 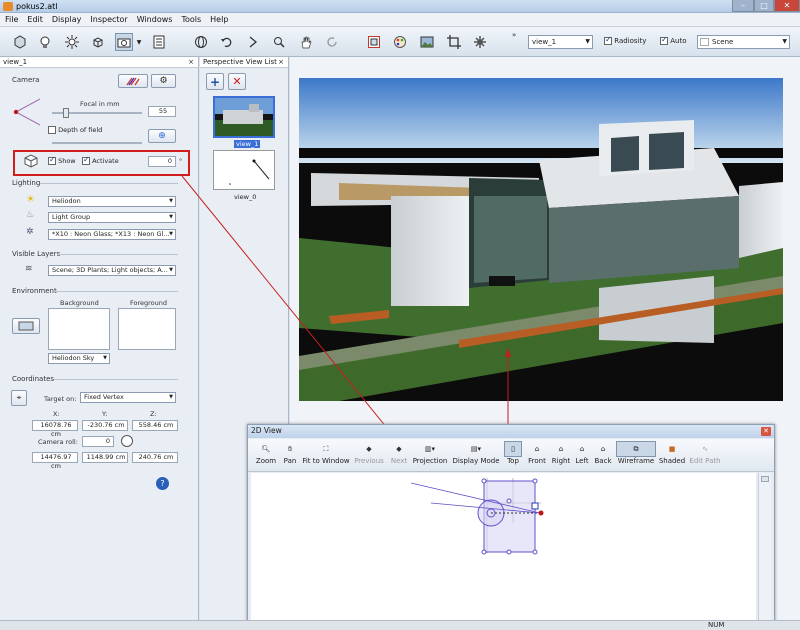 I want to click on top-view-button: ▯ Top, so click(x=513, y=453).